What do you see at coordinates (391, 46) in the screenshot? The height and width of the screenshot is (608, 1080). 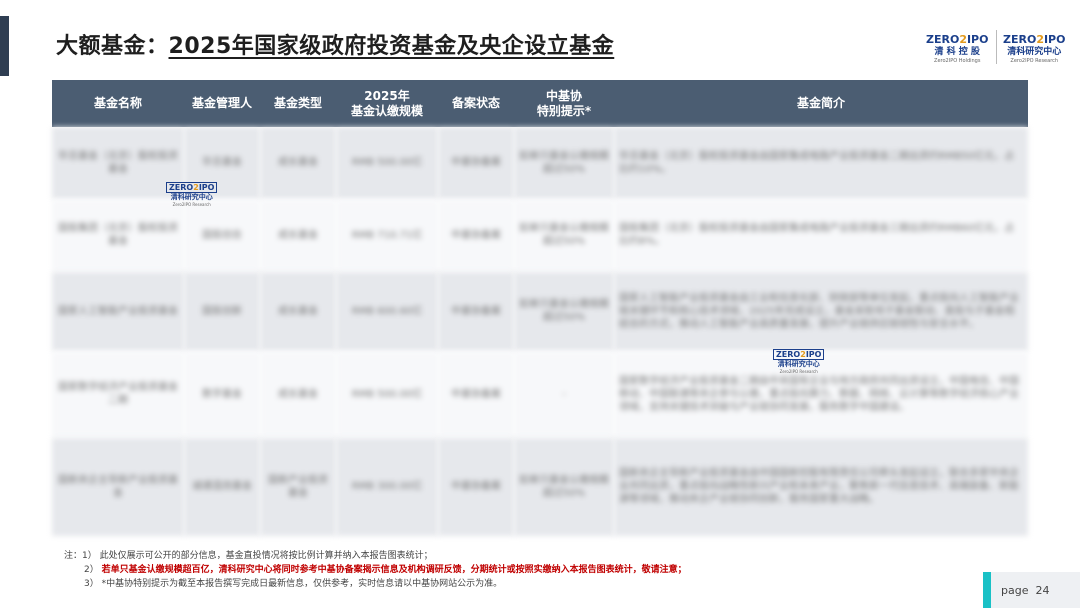 I see `page-title-underlined: 2025年国家级政府投资基金及央企设立基金` at bounding box center [391, 46].